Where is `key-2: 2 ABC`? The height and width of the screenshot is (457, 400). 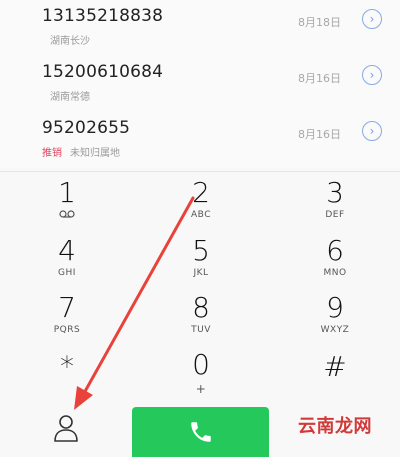
key-2: 2 ABC is located at coordinates (201, 207).